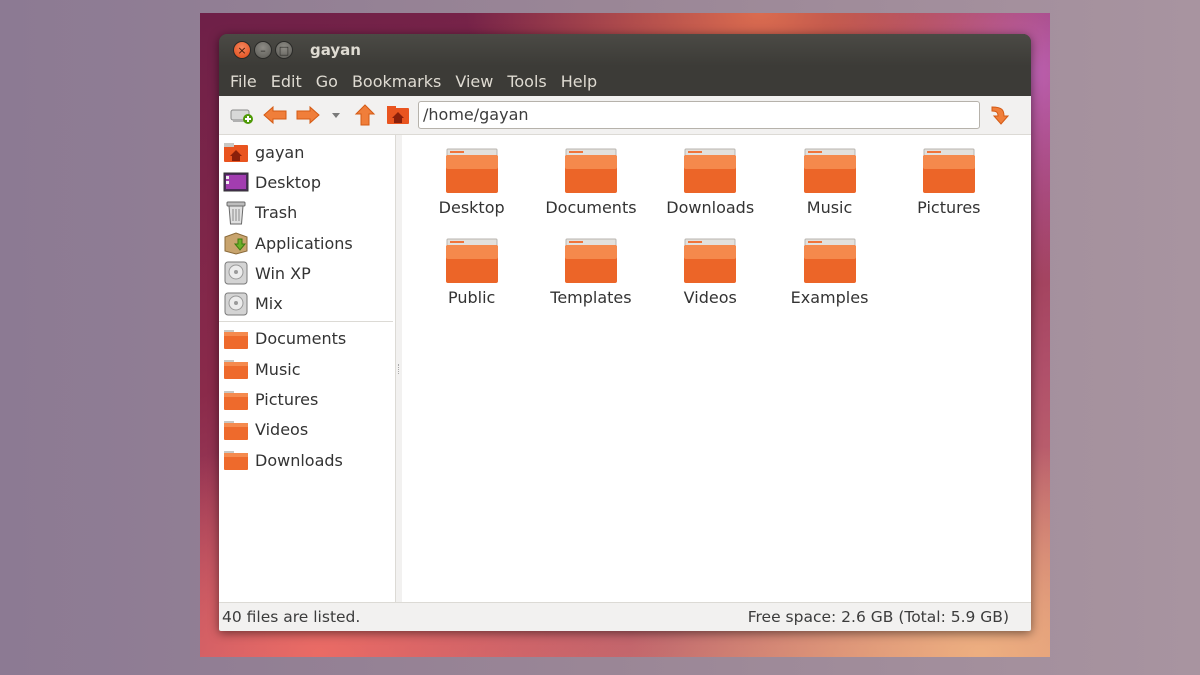 The height and width of the screenshot is (675, 1200). Describe the element at coordinates (710, 207) in the screenshot. I see `file-item-label: Downloads` at that location.